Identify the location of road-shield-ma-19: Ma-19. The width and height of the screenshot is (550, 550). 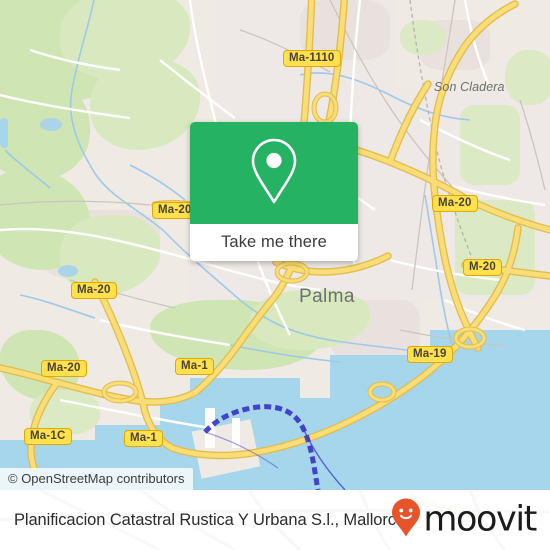
(430, 354).